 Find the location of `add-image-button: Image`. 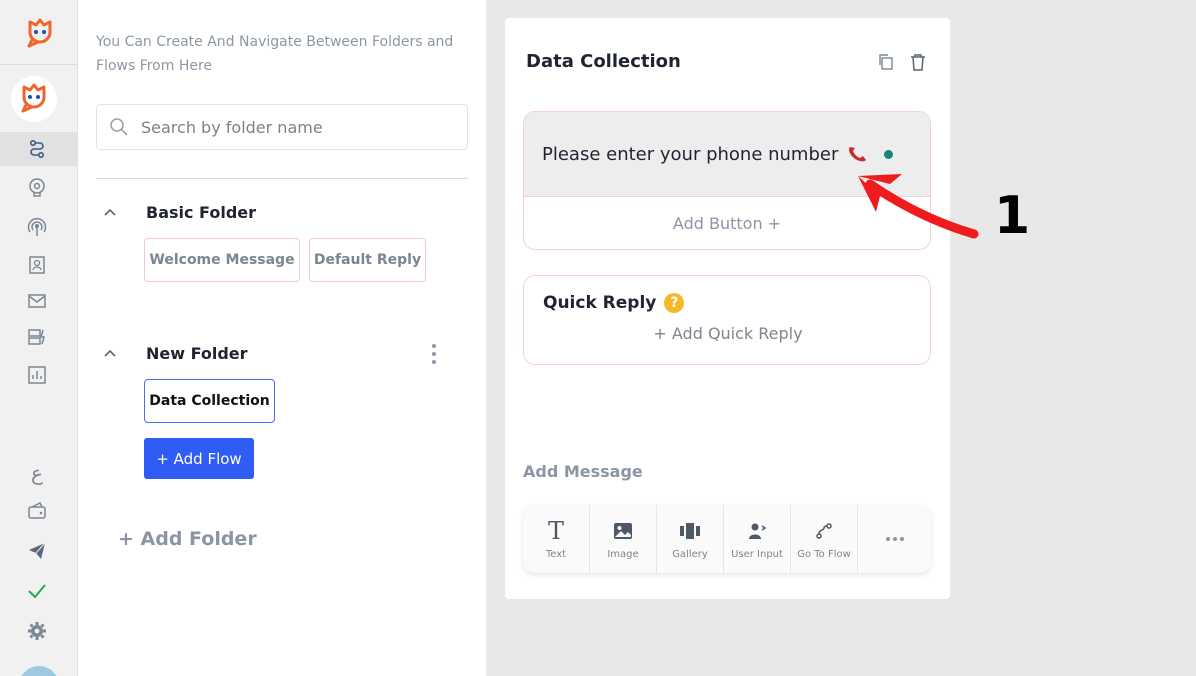

add-image-button: Image is located at coordinates (623, 539).